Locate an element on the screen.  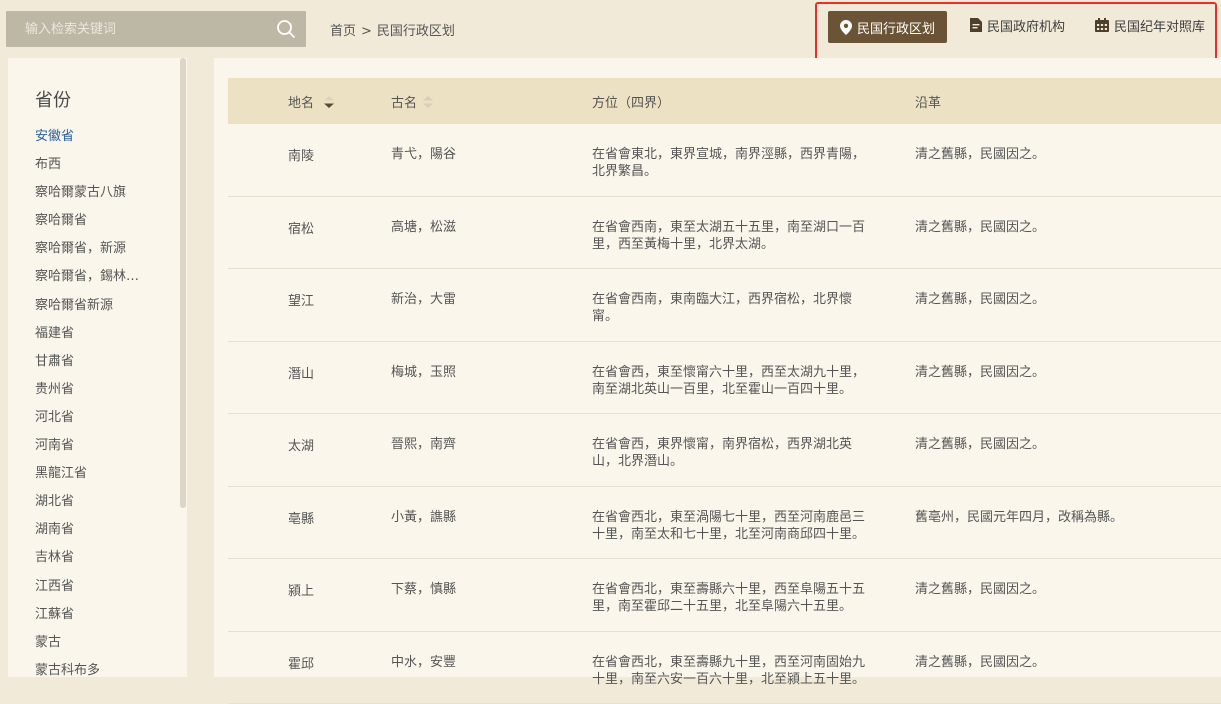
nav-tab-label: 民国行政区划 is located at coordinates (896, 27).